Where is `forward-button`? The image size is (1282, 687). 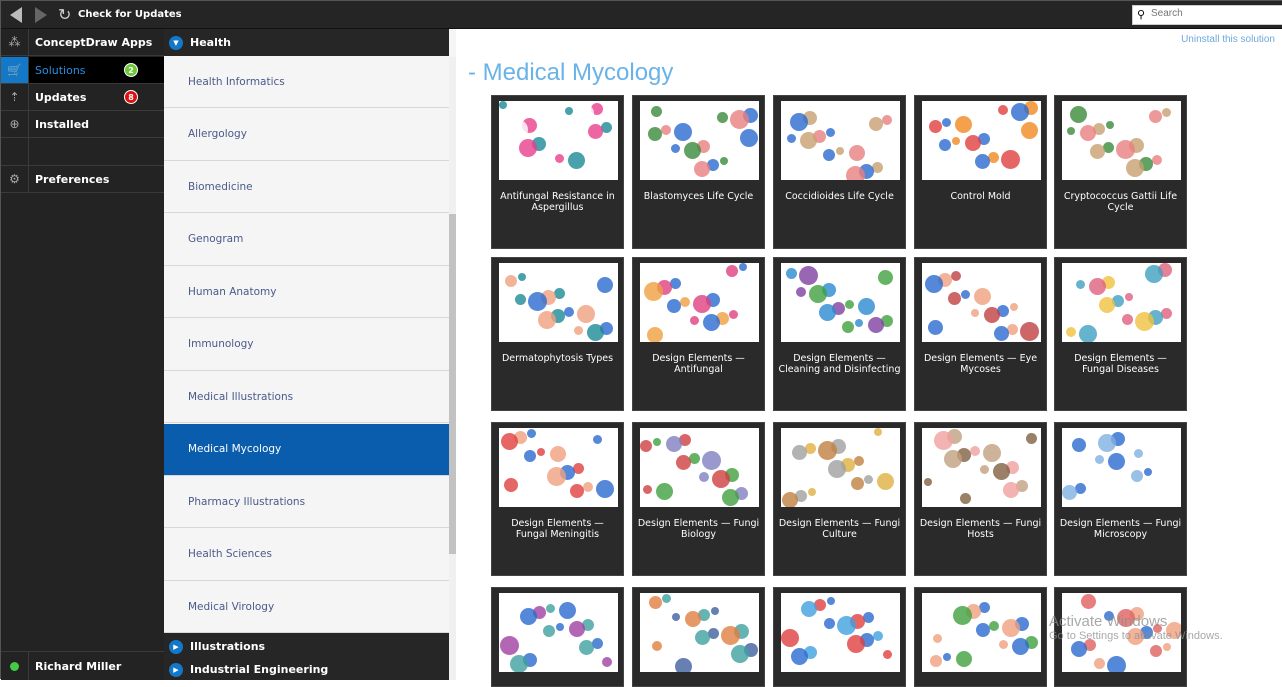 forward-button is located at coordinates (41, 15).